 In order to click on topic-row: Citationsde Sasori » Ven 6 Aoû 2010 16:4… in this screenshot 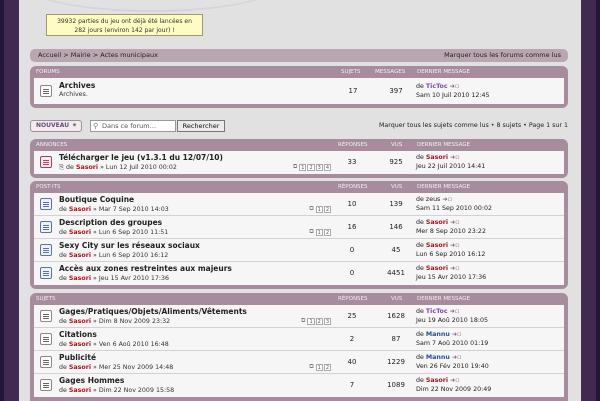, I will do `click(299, 339)`.